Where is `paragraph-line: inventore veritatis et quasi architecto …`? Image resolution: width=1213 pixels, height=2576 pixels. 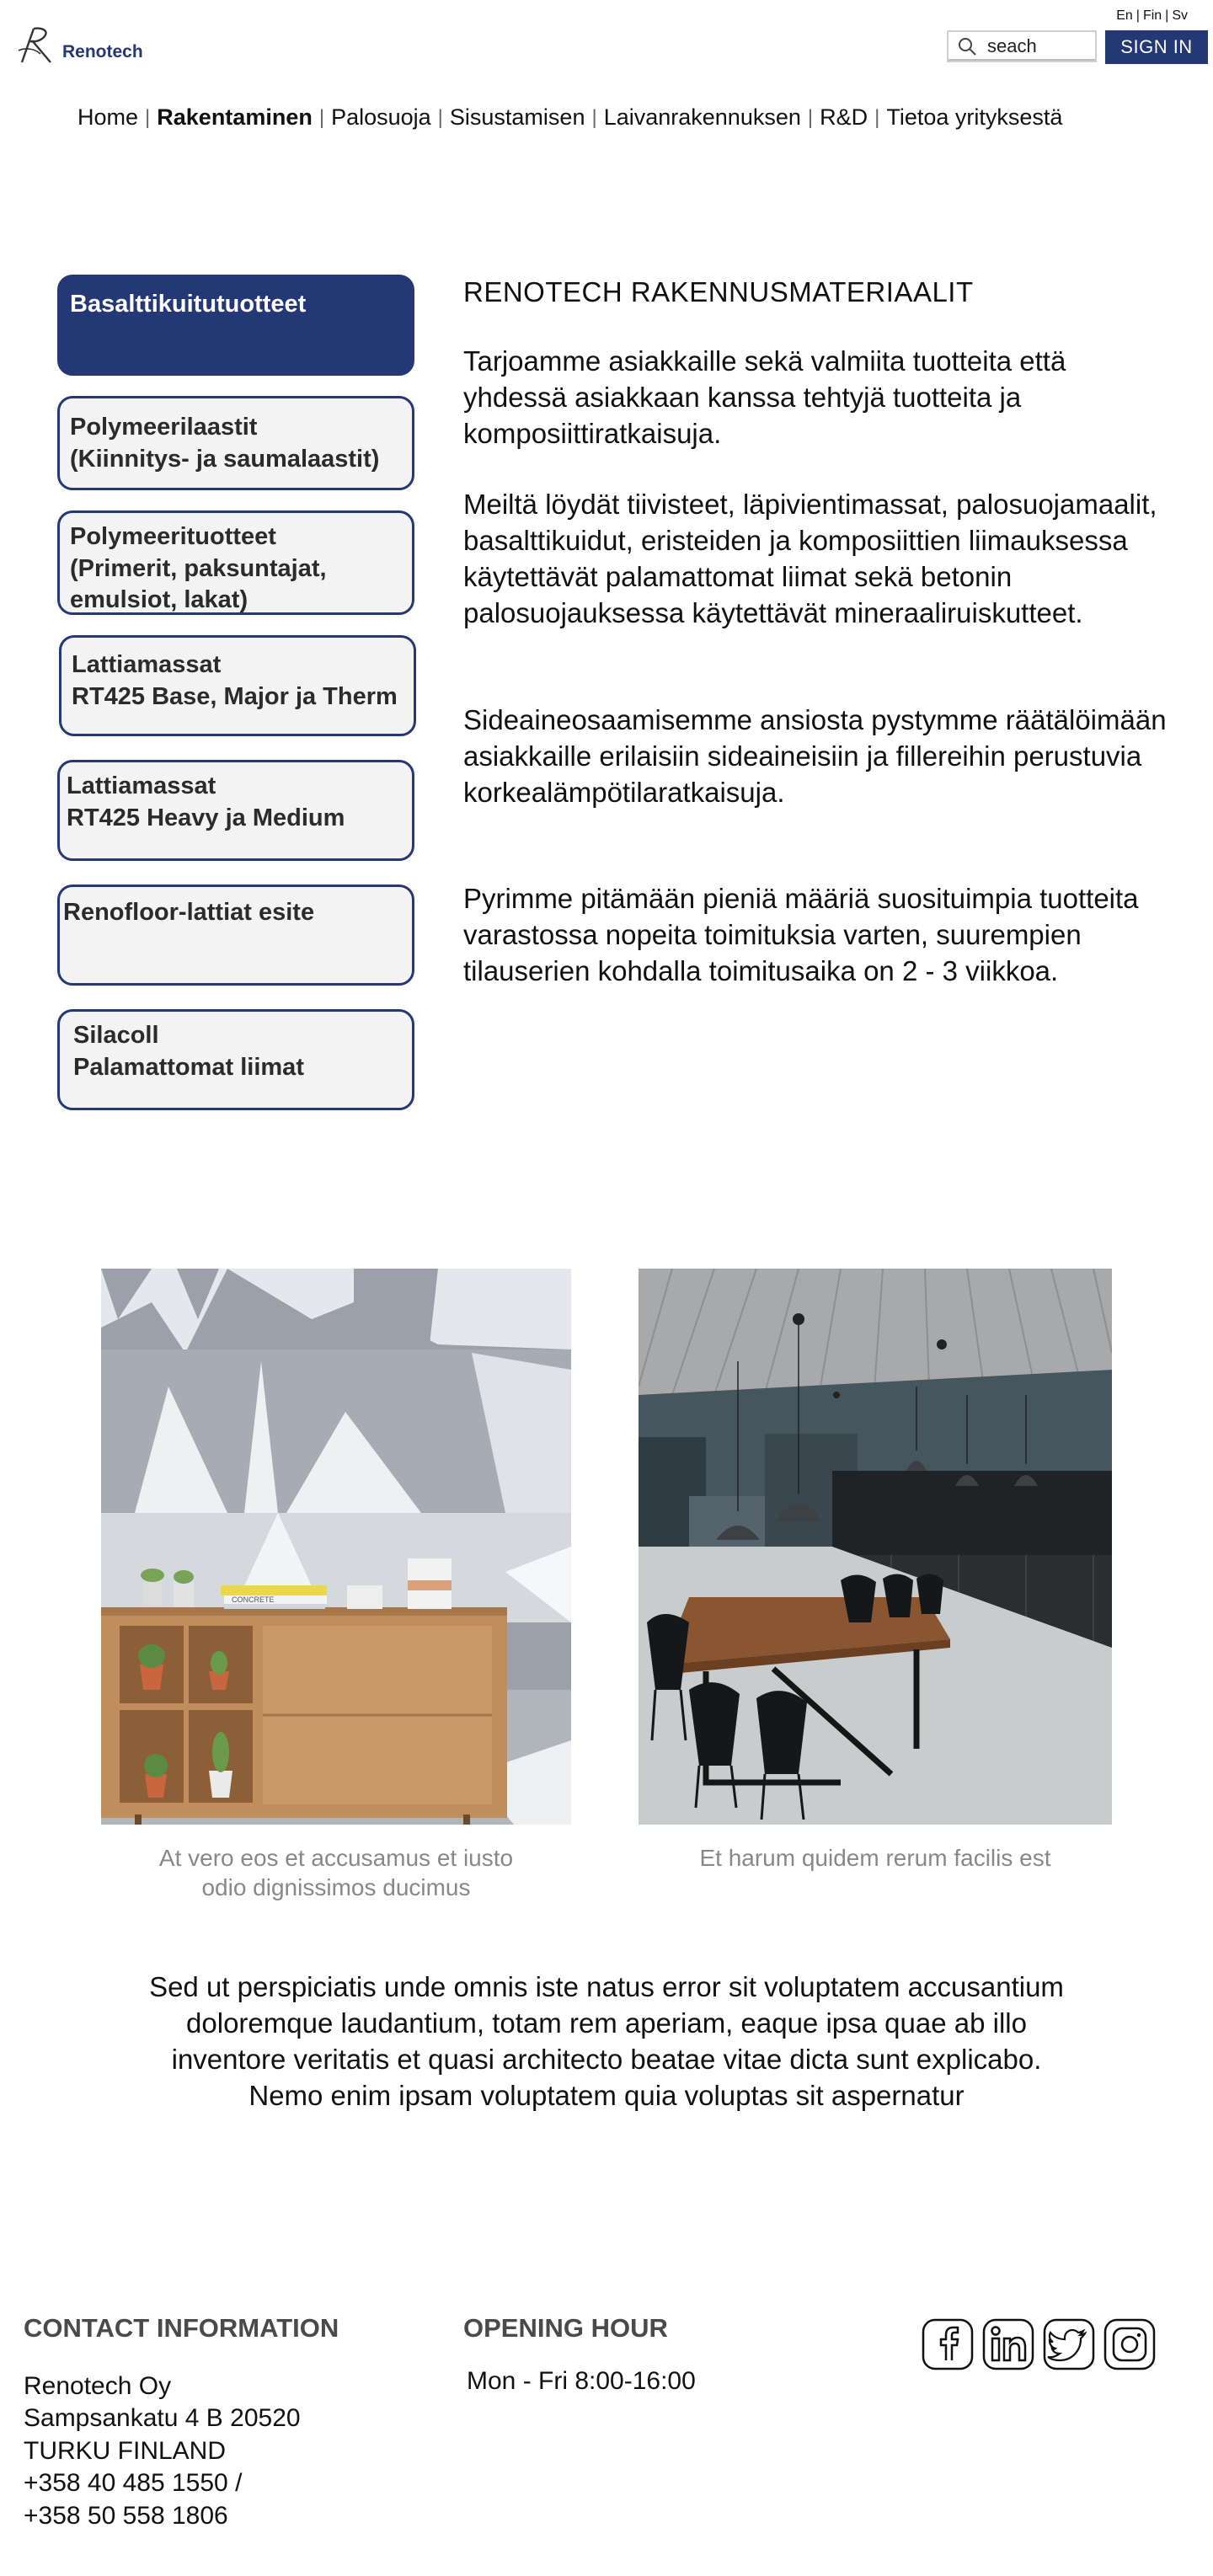 paragraph-line: inventore veritatis et quasi architecto … is located at coordinates (606, 2059).